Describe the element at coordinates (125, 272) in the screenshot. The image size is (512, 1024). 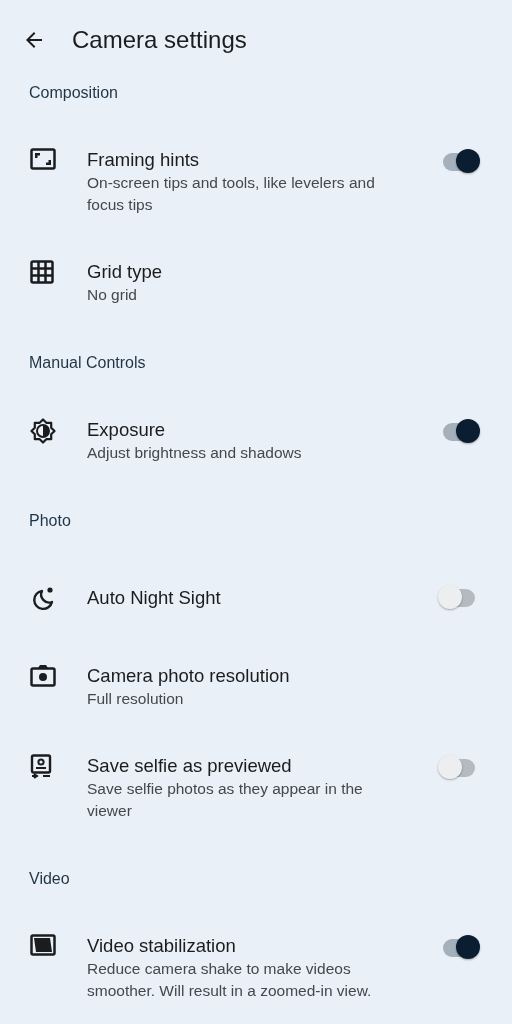
I see `setting-title: Grid type` at that location.